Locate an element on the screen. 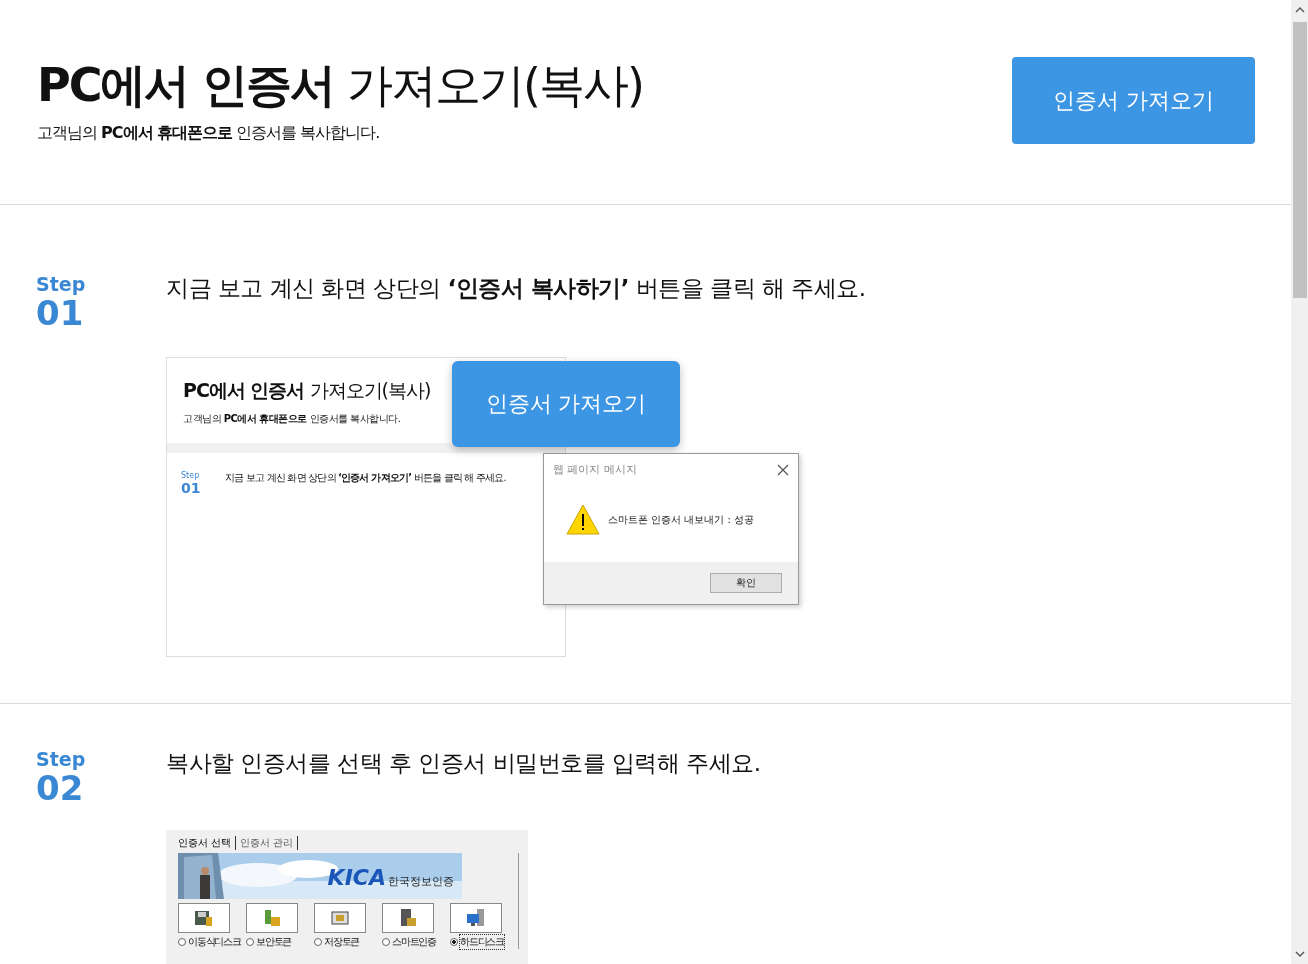 Image resolution: width=1308 pixels, height=964 pixels. computer-icon is located at coordinates (476, 918).